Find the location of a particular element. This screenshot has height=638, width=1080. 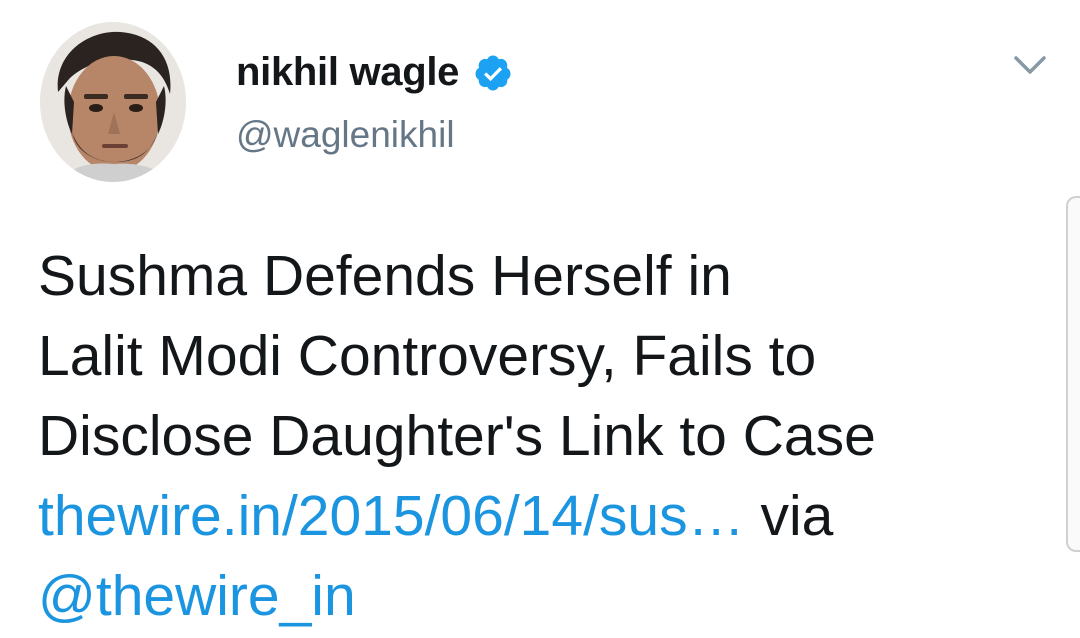

tweet-mention-line: @thewire_in is located at coordinates (538, 596).